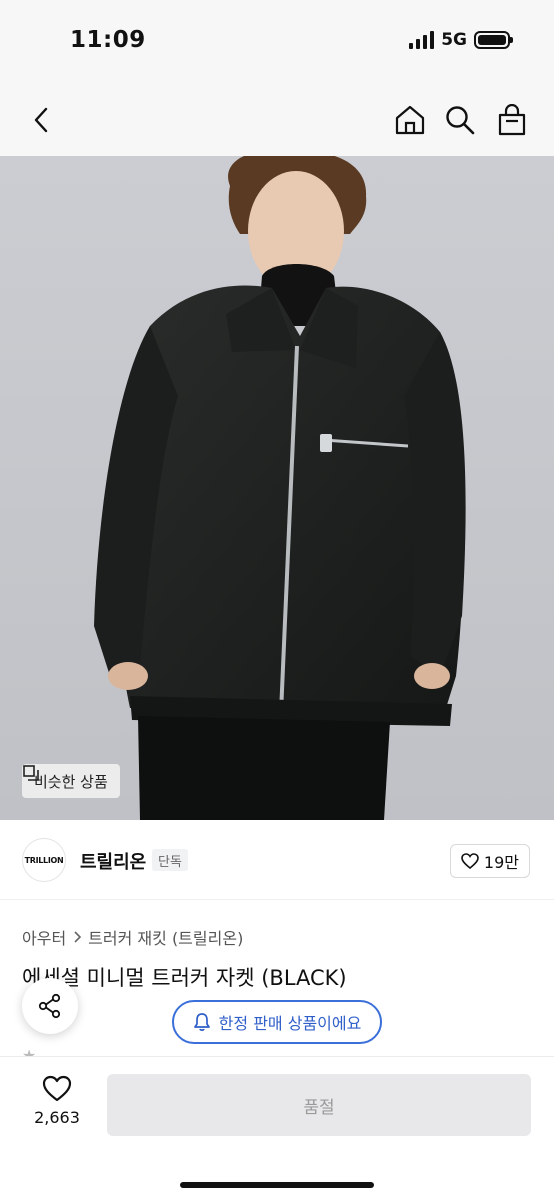  Describe the element at coordinates (108, 40) in the screenshot. I see `status-time: 11:09` at that location.